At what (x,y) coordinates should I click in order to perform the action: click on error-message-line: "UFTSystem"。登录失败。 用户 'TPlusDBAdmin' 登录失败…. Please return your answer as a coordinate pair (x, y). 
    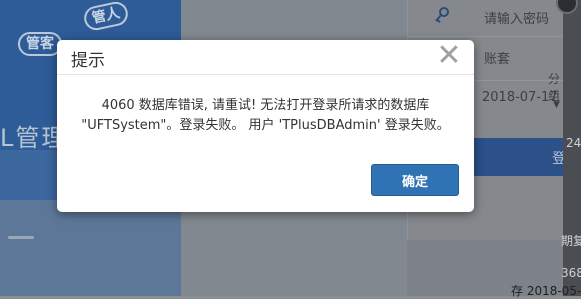
    Looking at the image, I should click on (265, 125).